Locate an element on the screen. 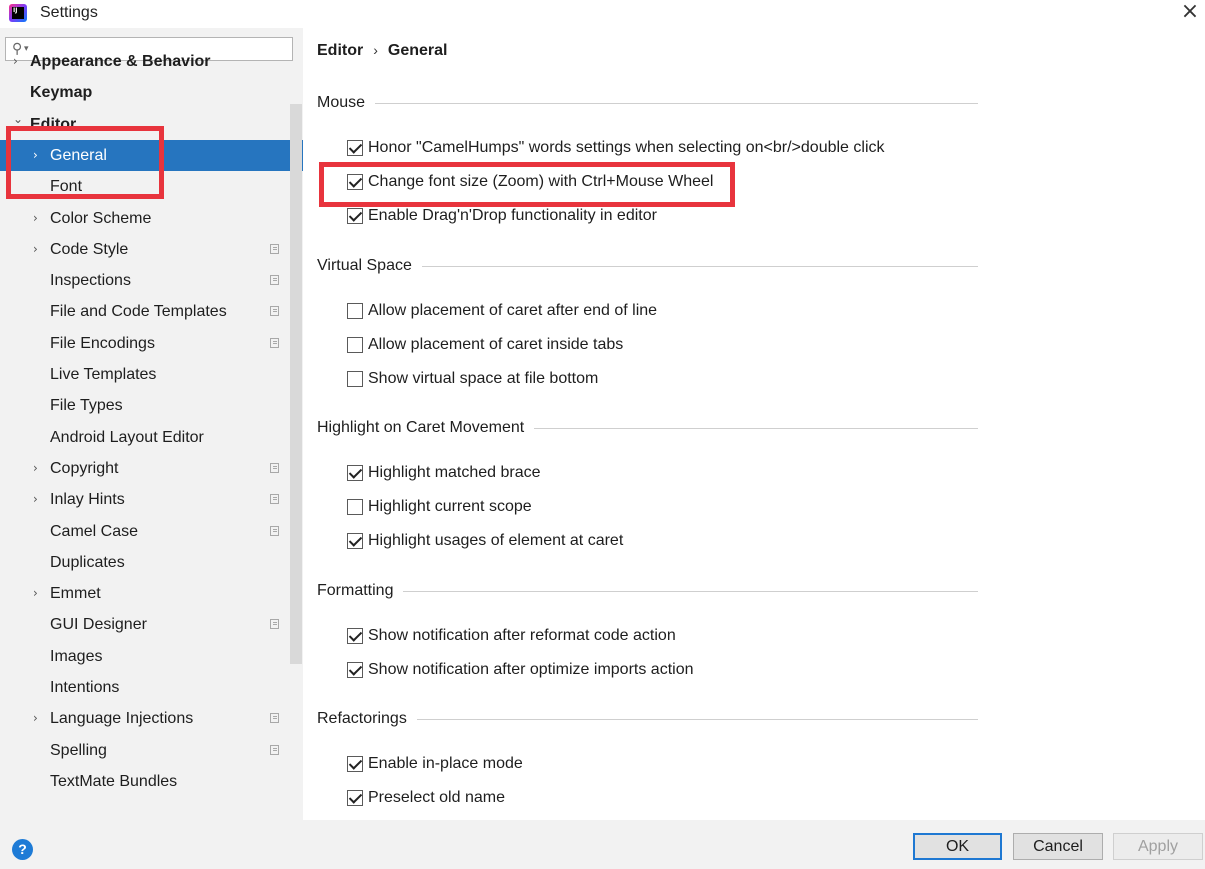 This screenshot has height=869, width=1205. sidebar-item: Android Layout Editor is located at coordinates (151, 437).